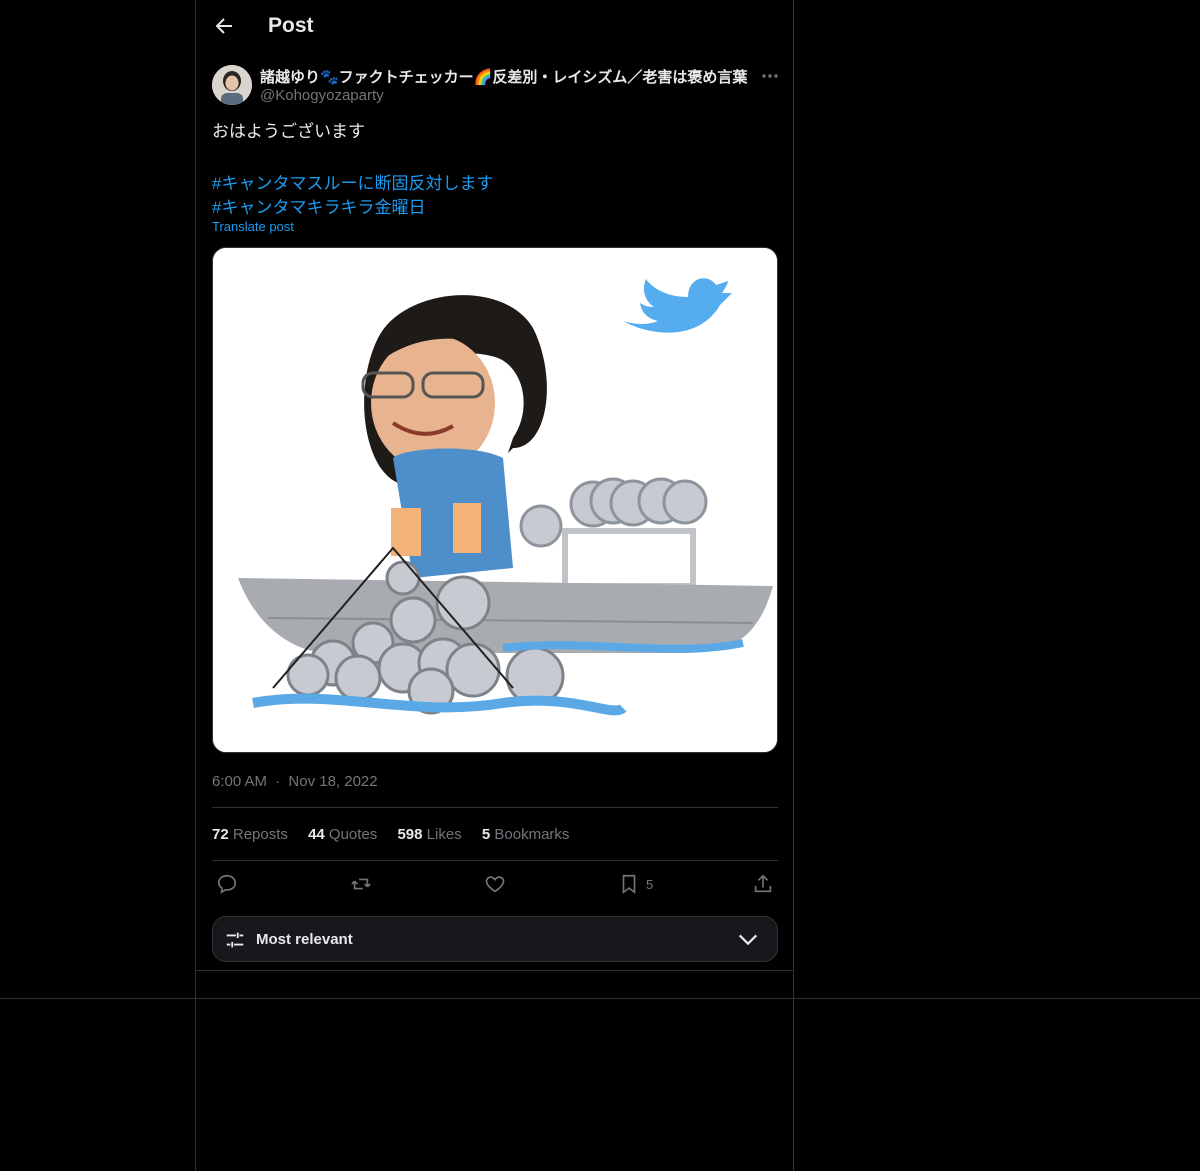 The image size is (1200, 1171). I want to click on like-icon, so click(495, 884).